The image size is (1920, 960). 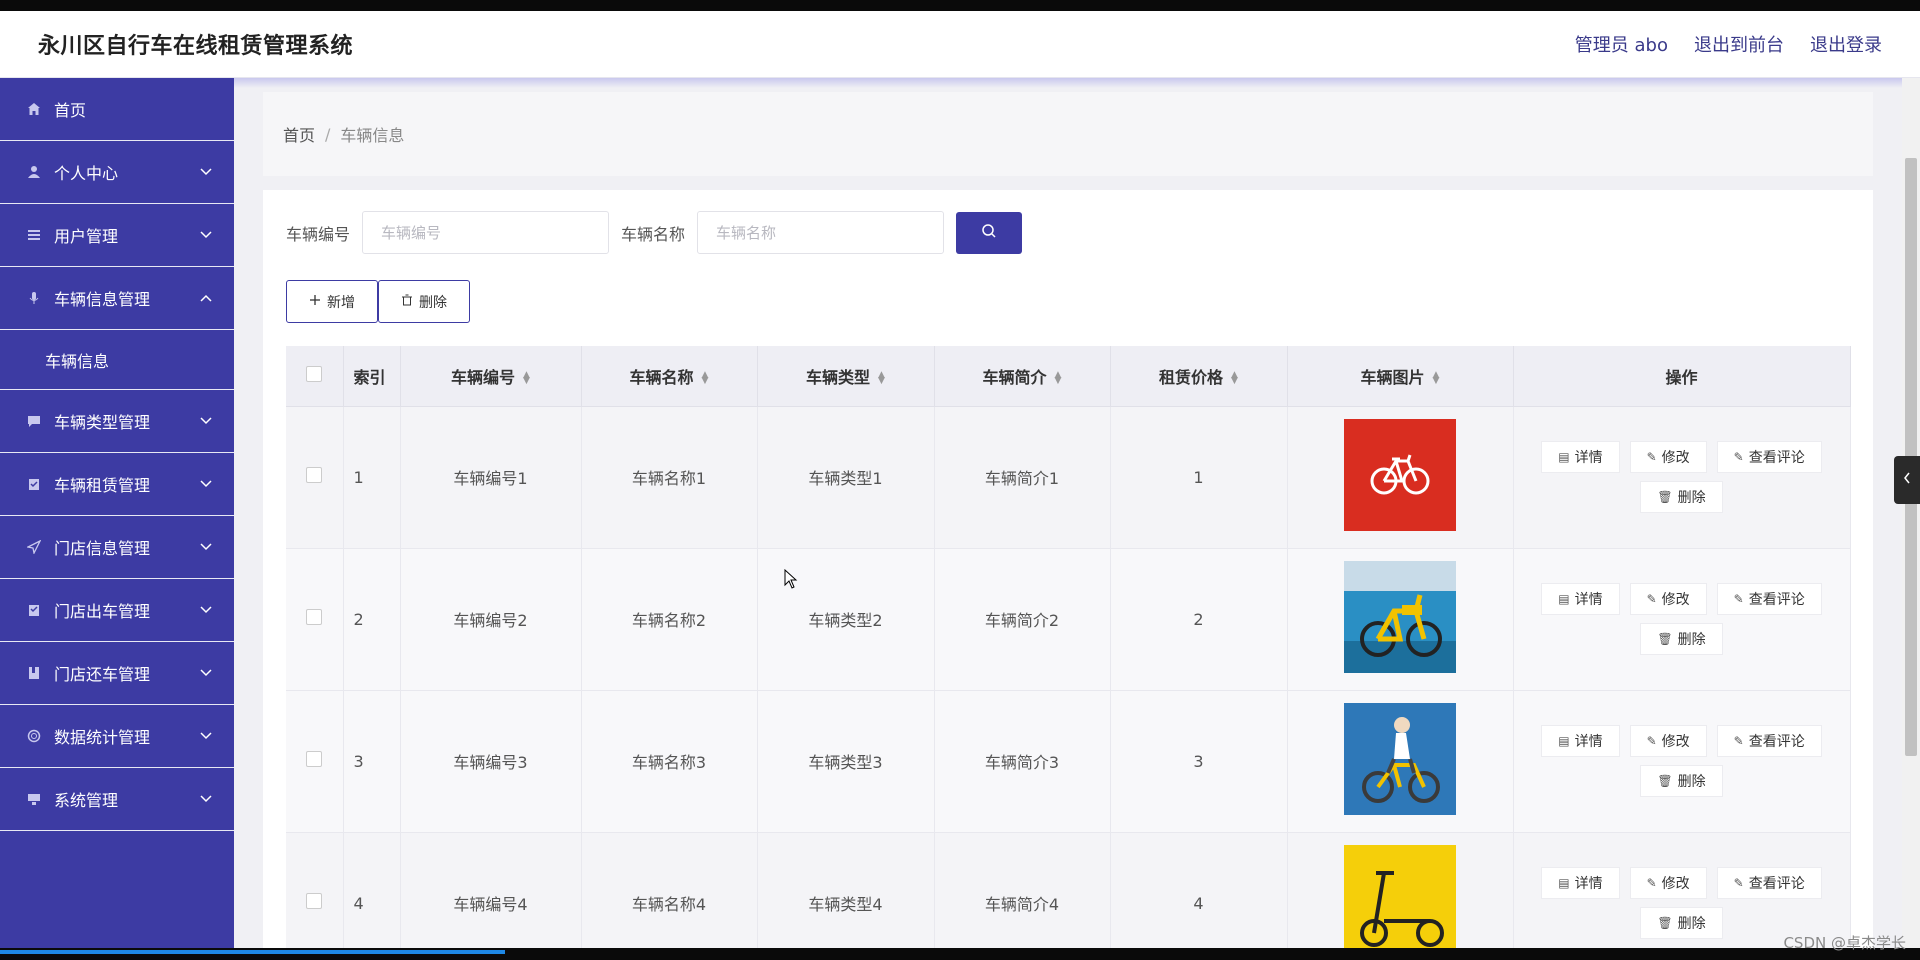 What do you see at coordinates (117, 172) in the screenshot?
I see `sidebar-item-personal-center: 个人中心` at bounding box center [117, 172].